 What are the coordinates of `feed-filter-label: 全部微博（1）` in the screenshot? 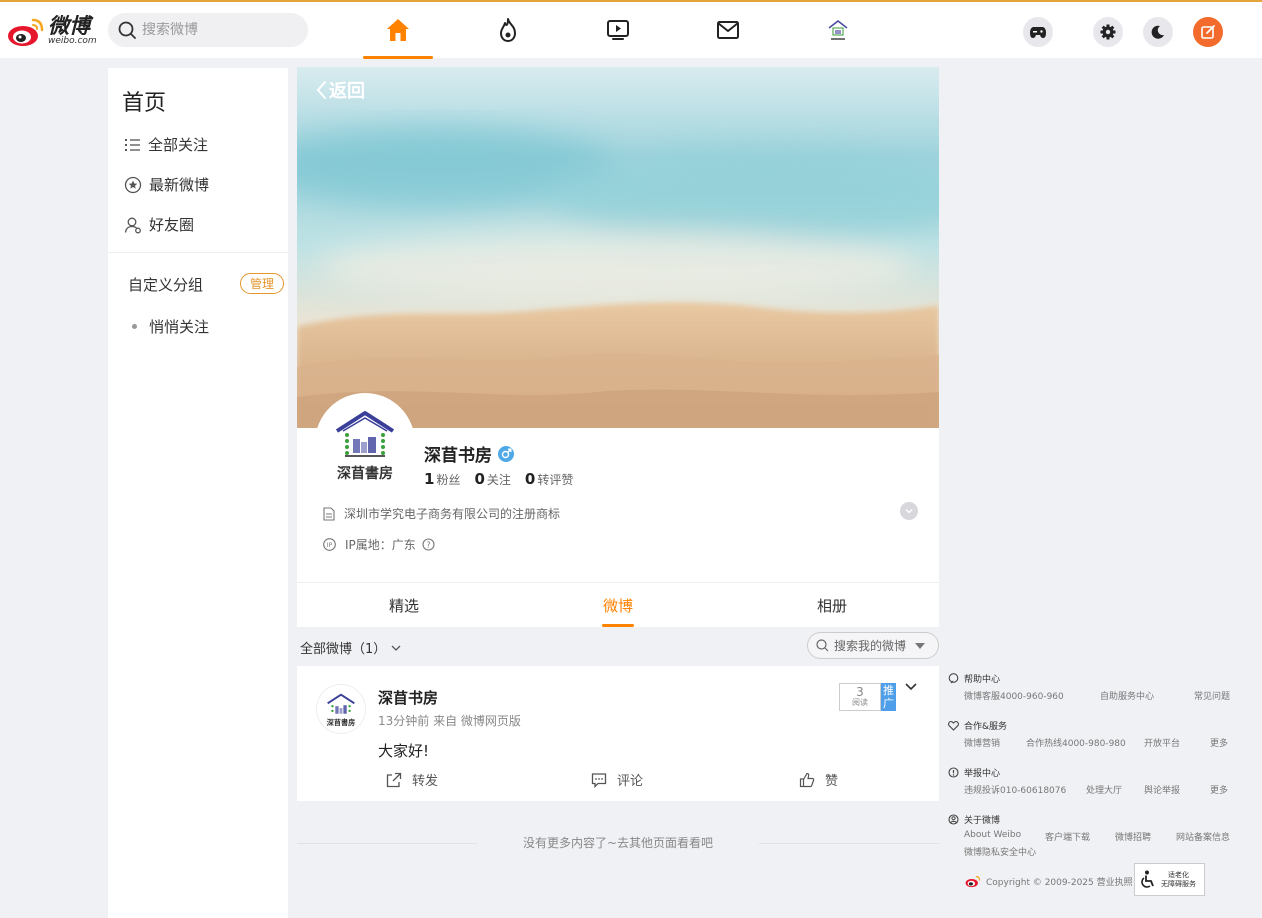 It's located at (343, 649).